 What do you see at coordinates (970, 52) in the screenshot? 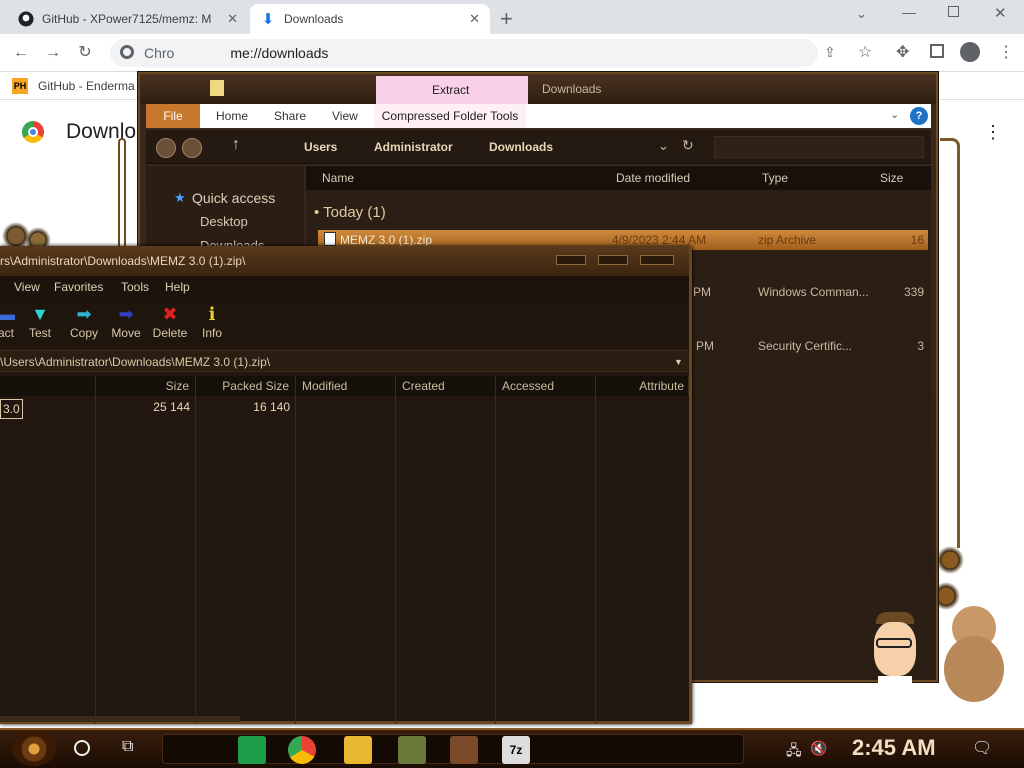
I see `profile-avatar` at bounding box center [970, 52].